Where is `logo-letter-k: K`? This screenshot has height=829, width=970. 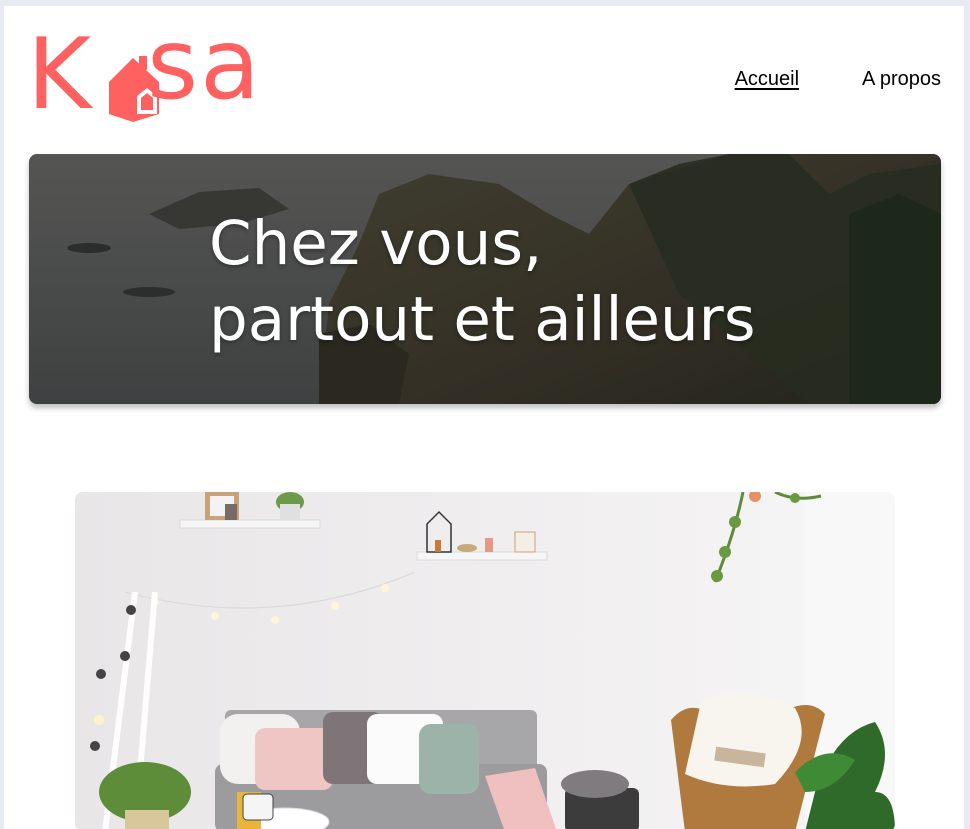 logo-letter-k: K is located at coordinates (60, 75).